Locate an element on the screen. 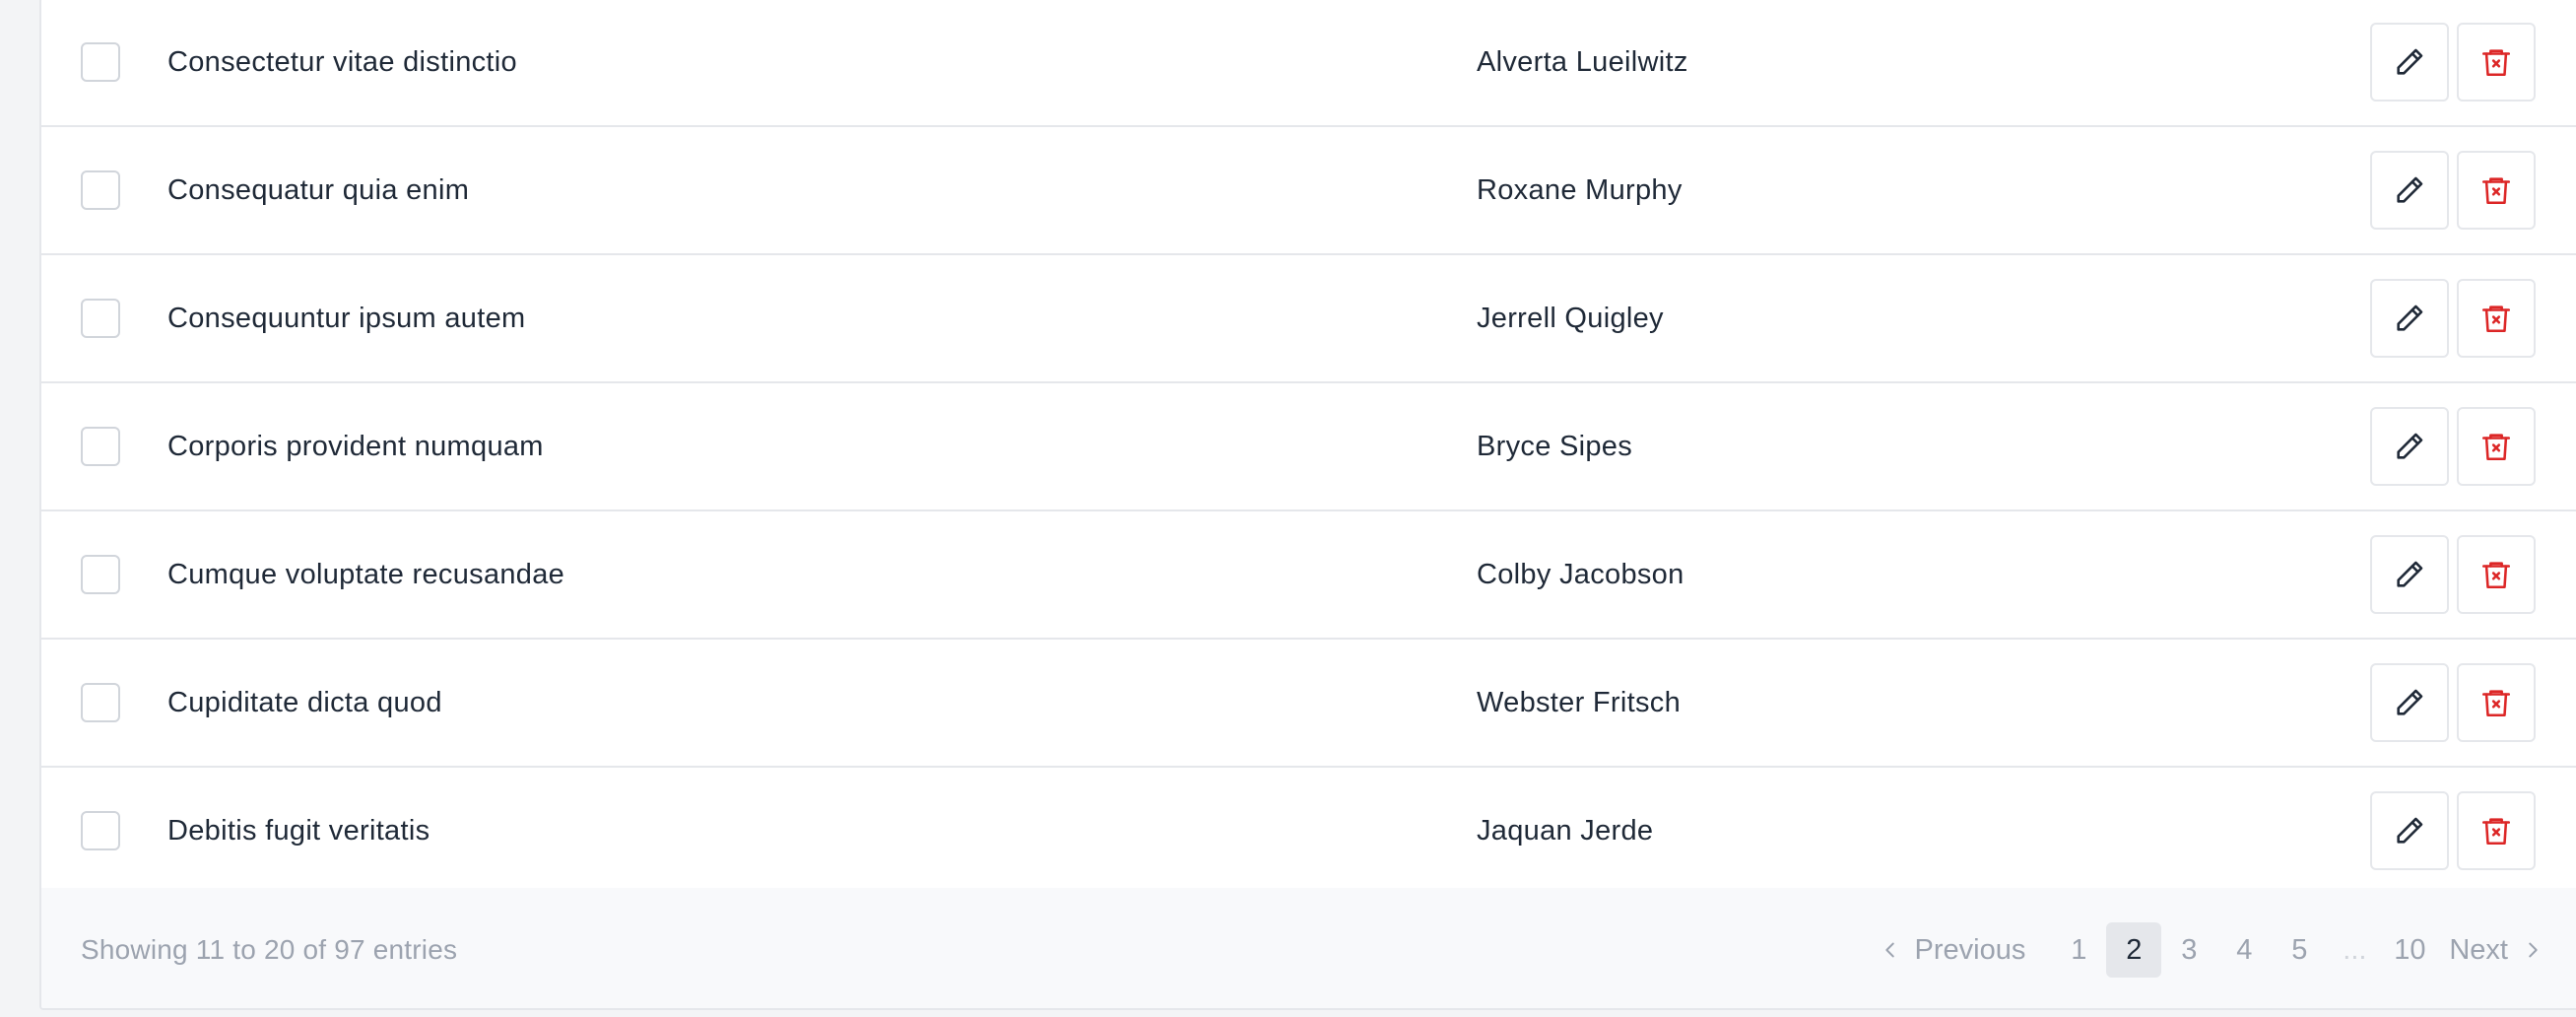  post-title: Corporis provident numquam is located at coordinates (356, 446).